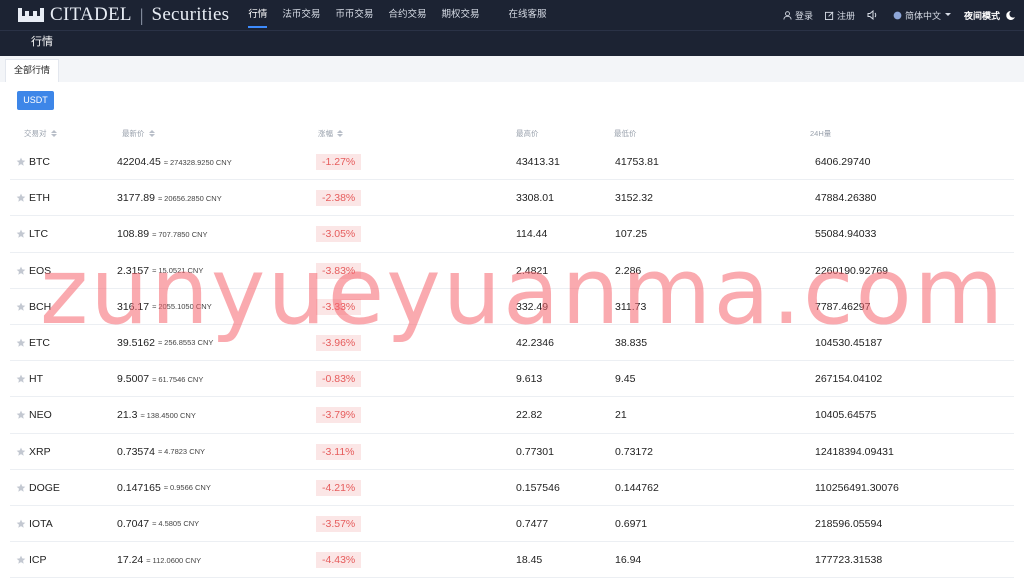  Describe the element at coordinates (42, 44) in the screenshot. I see `subnav-market-tab: 行情` at that location.